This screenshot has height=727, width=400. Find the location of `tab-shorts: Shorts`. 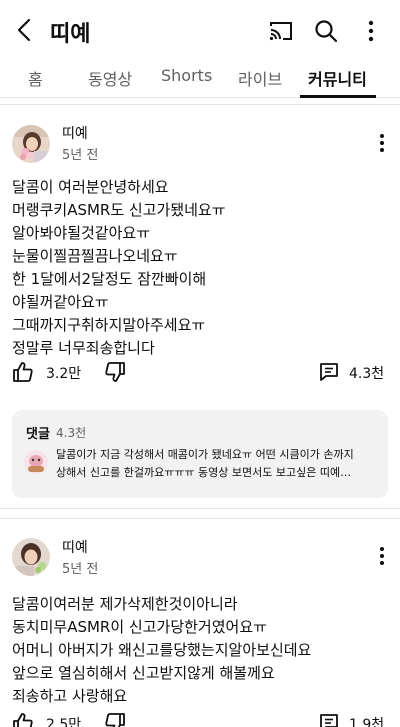

tab-shorts: Shorts is located at coordinates (186, 75).